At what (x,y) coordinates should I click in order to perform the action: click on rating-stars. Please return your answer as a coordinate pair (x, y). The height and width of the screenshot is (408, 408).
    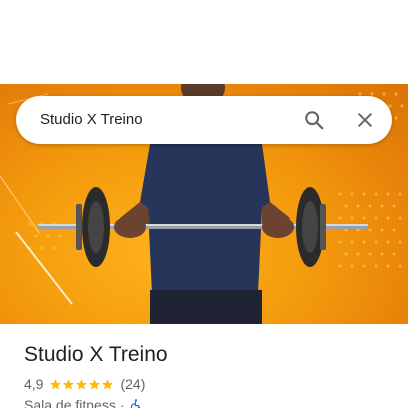
    Looking at the image, I should click on (81, 384).